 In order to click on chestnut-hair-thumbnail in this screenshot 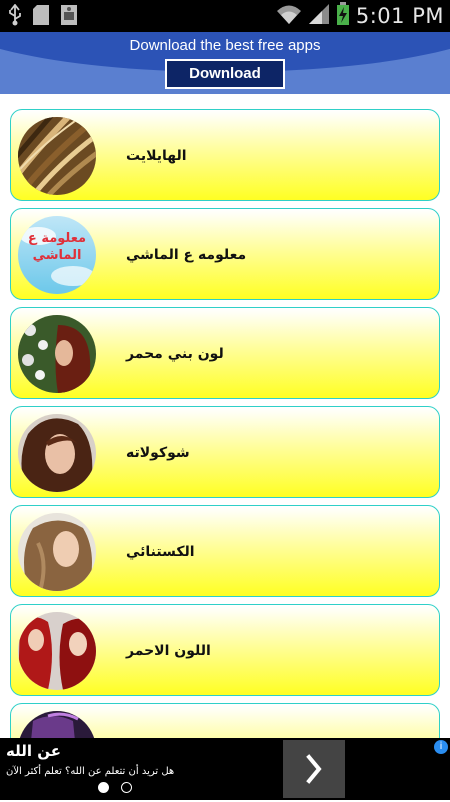, I will do `click(57, 552)`.